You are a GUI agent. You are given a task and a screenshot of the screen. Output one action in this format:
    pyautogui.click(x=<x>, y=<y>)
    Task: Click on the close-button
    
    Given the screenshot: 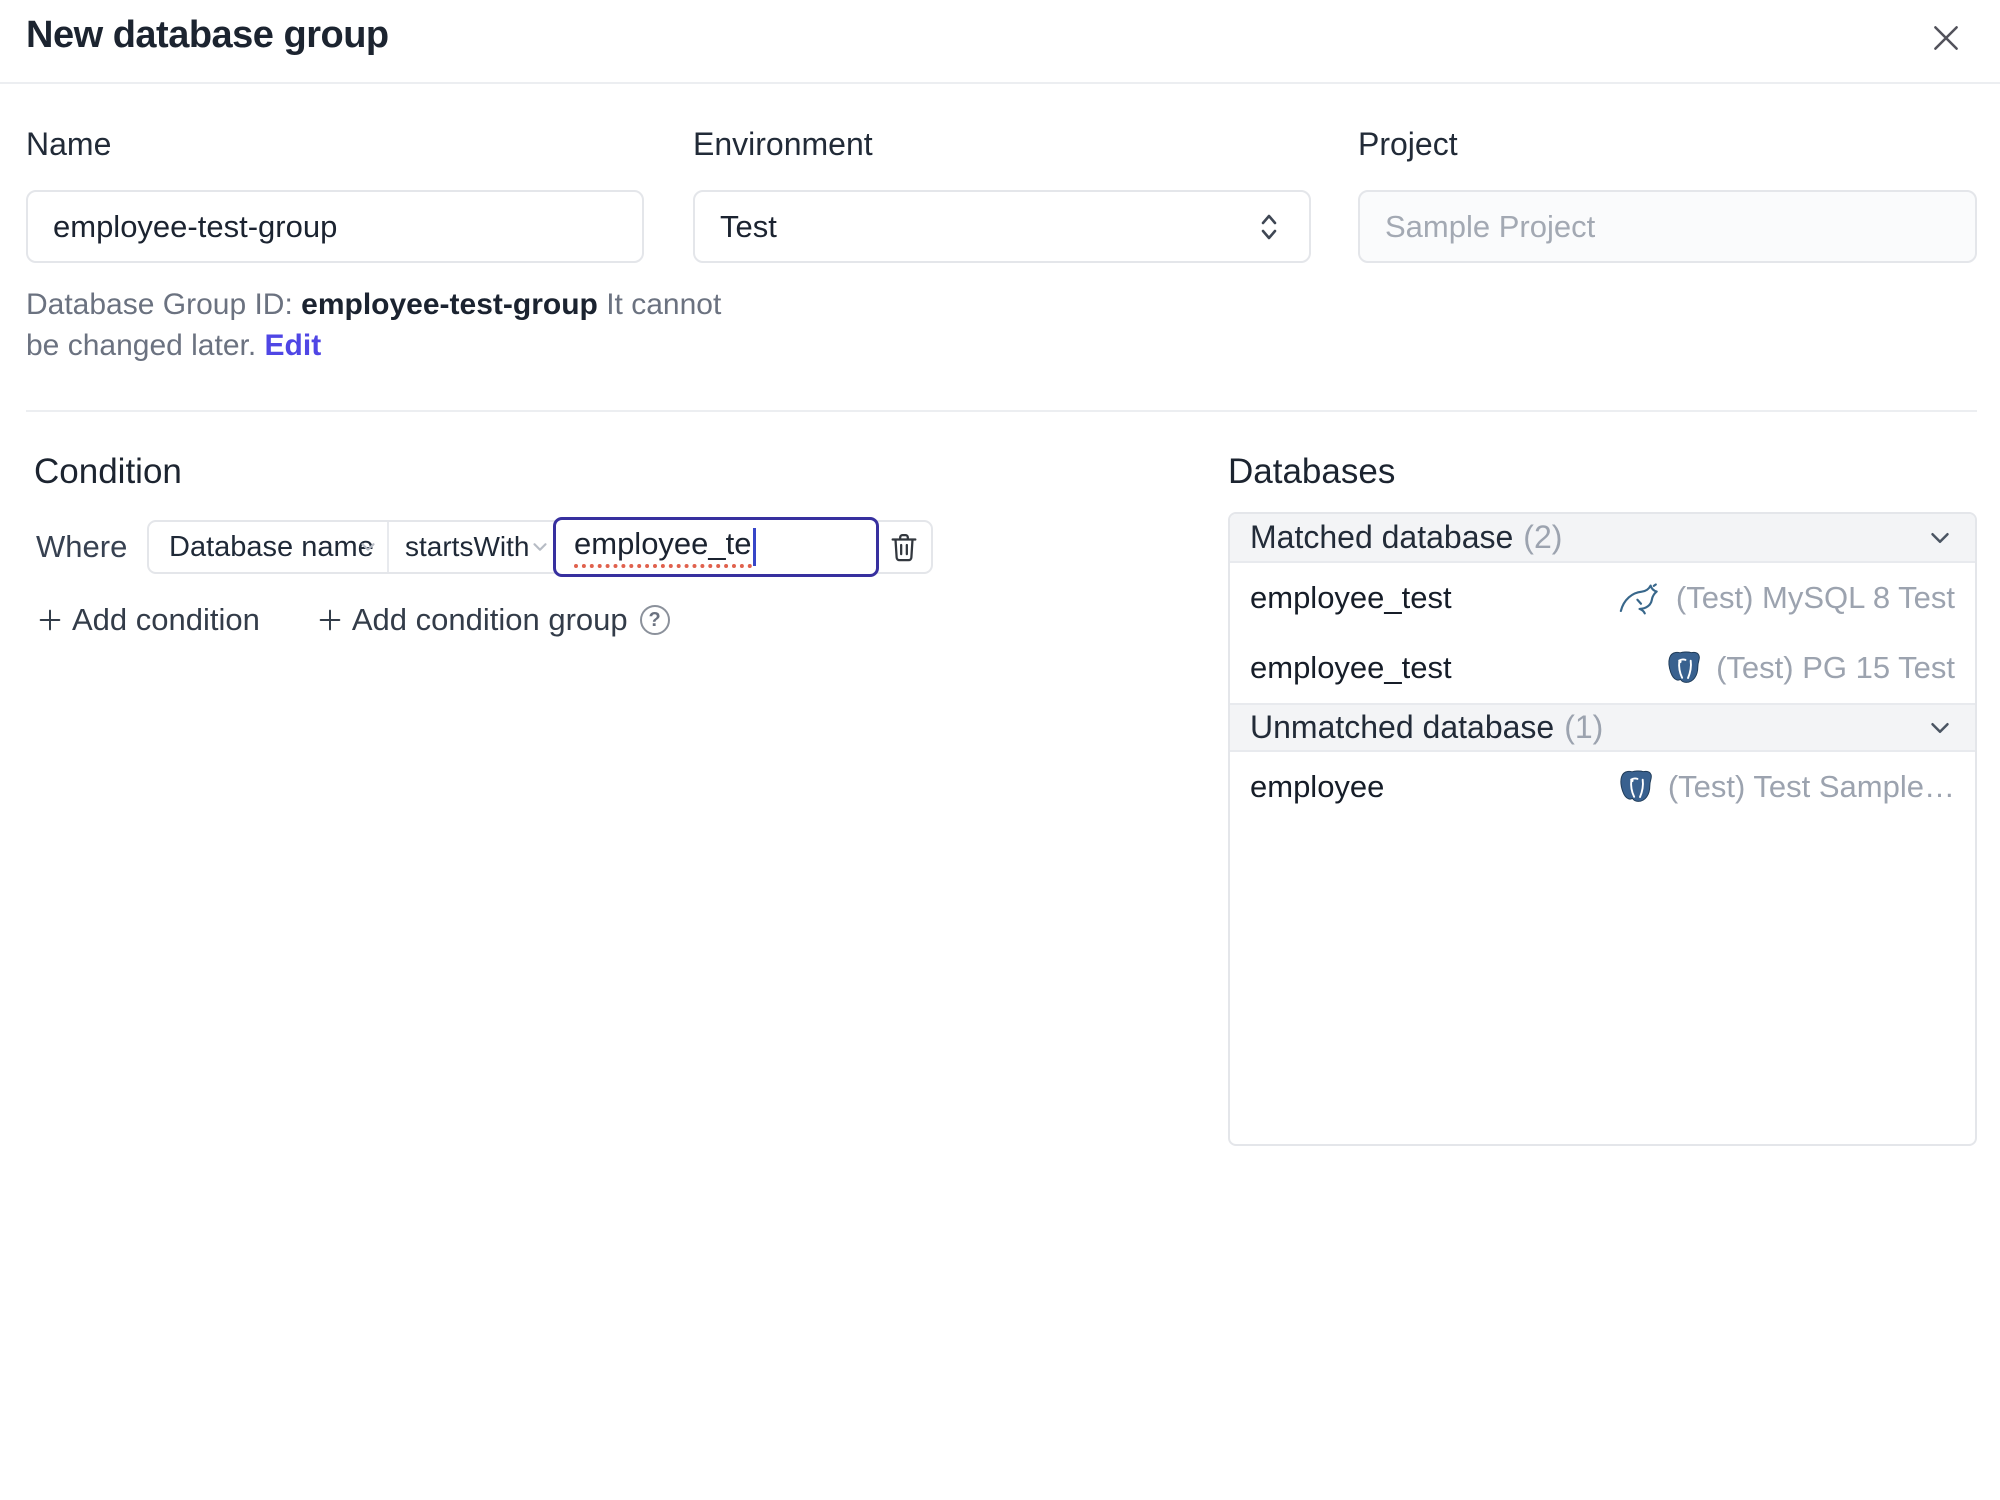 What is the action you would take?
    pyautogui.click(x=1946, y=38)
    